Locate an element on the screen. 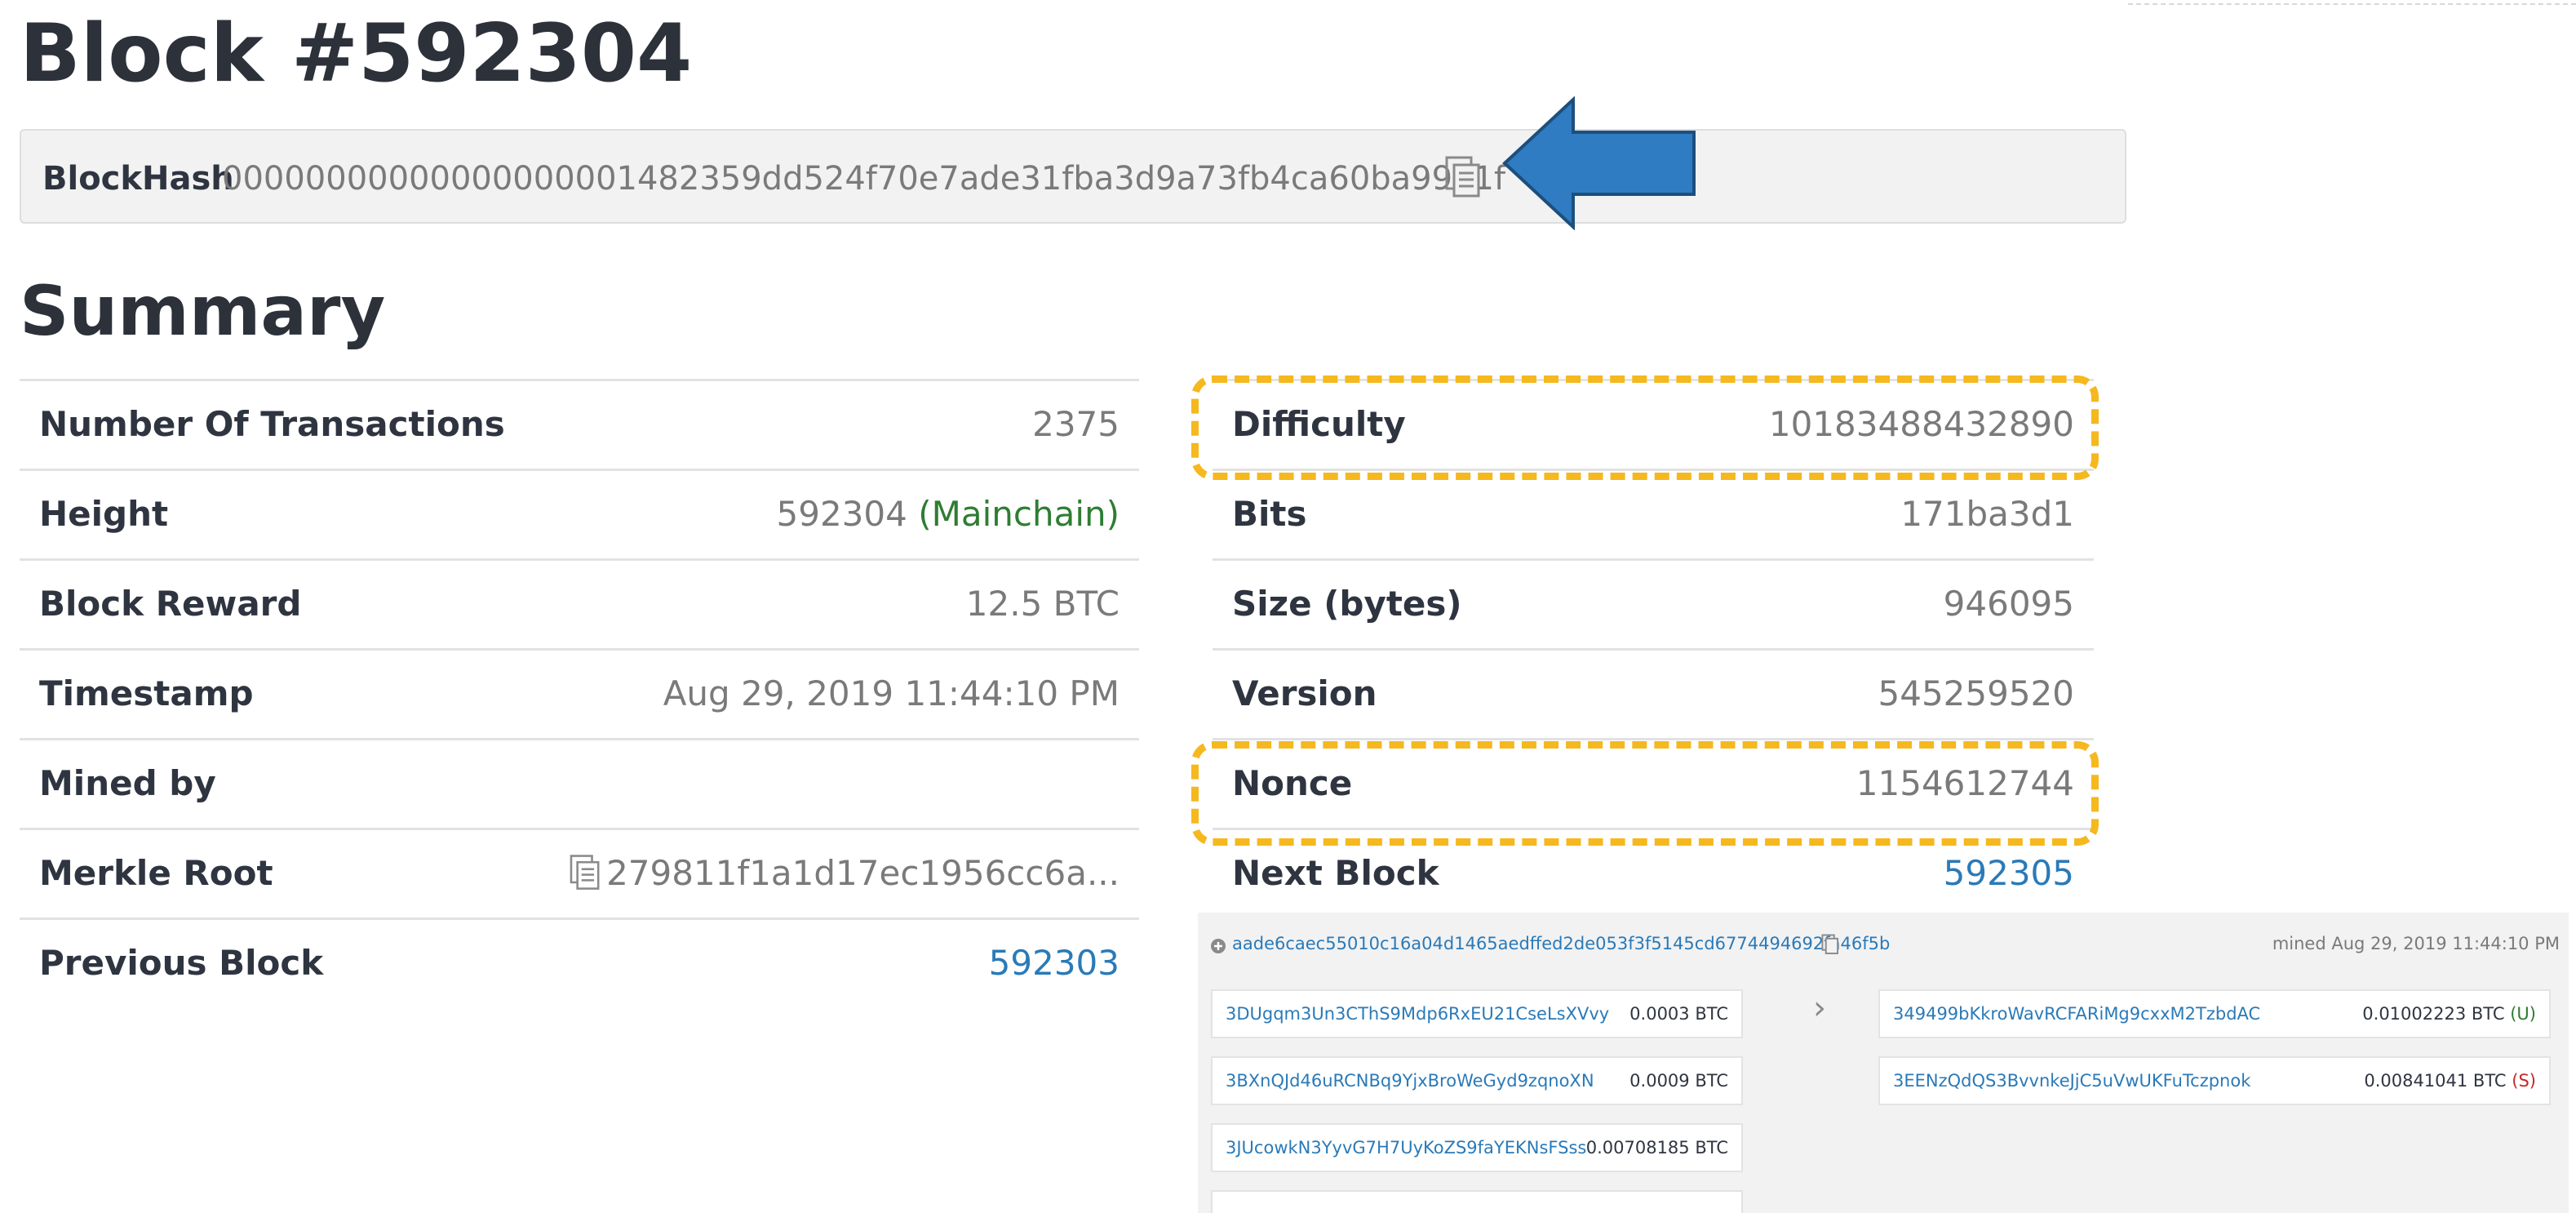 This screenshot has width=2576, height=1213. row-value: 592304 (Mainchain) is located at coordinates (948, 514).